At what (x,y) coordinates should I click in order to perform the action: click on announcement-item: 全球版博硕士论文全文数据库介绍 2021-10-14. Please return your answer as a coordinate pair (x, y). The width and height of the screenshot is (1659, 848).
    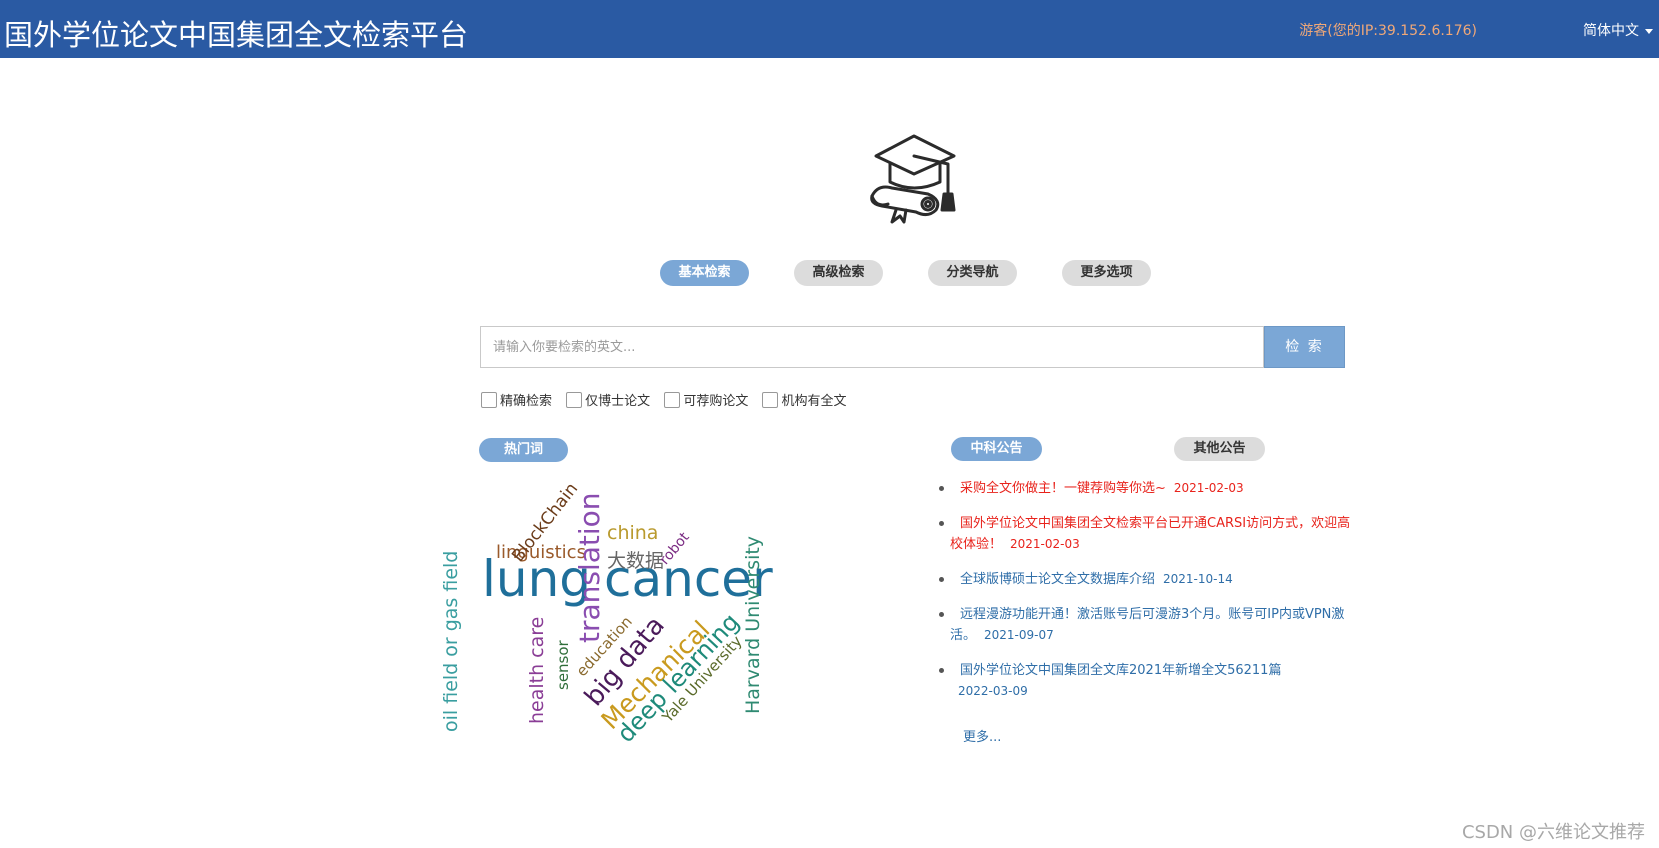
    Looking at the image, I should click on (1145, 579).